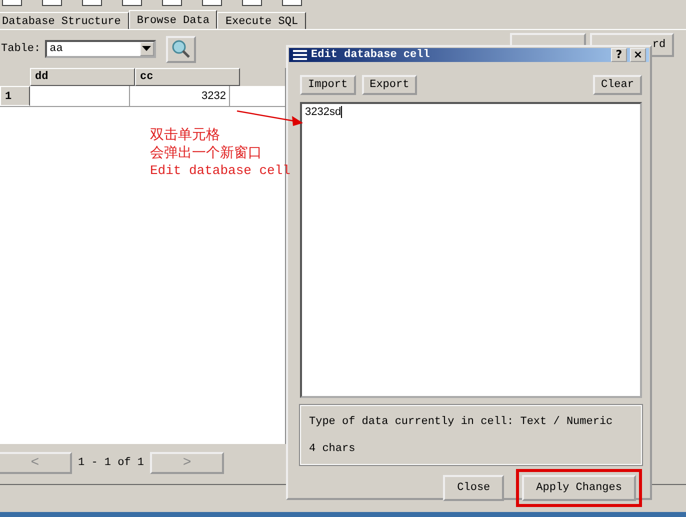 The image size is (686, 517). I want to click on info-text: Type of data currently in cell: Text / Numeric, so click(461, 422).